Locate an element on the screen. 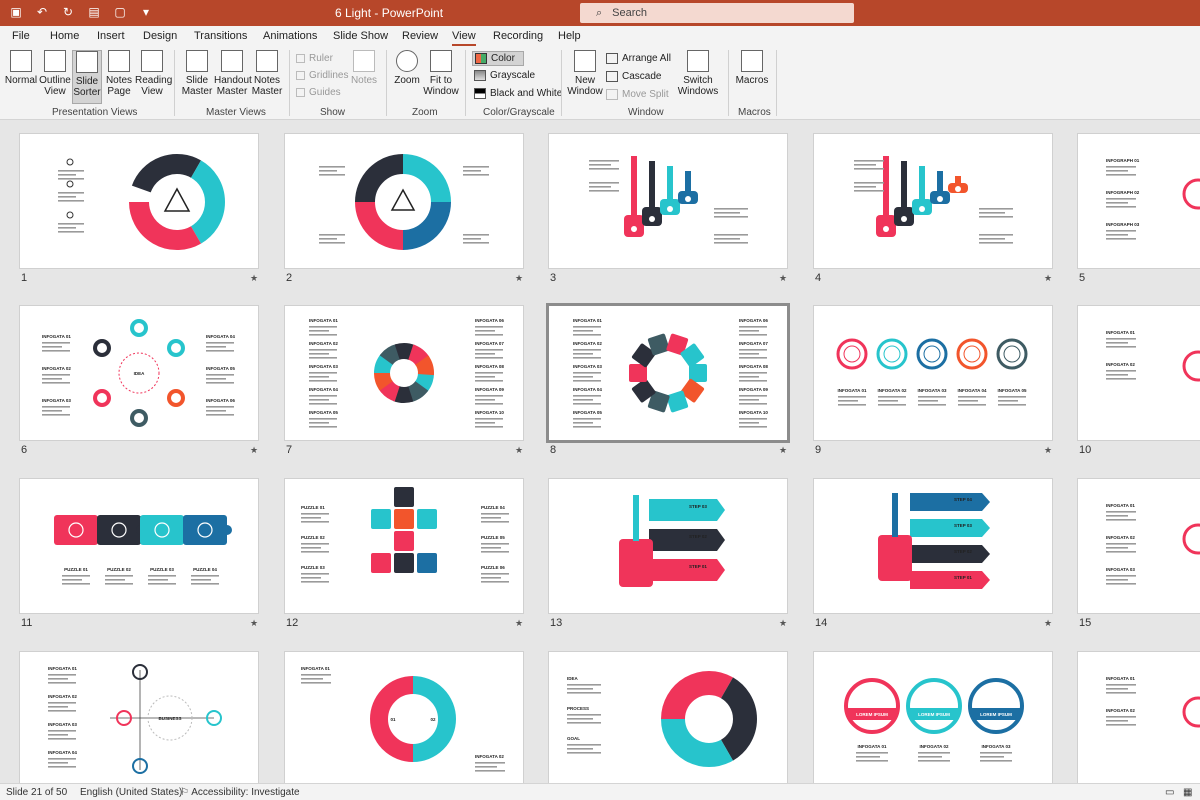  normal-view-button: Normal is located at coordinates (21, 68).